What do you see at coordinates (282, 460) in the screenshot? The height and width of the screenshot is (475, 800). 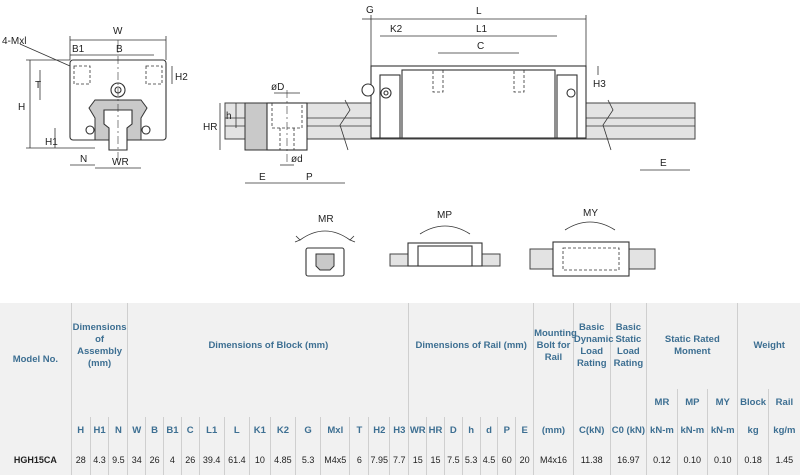 I see `table-cell: 4.85` at bounding box center [282, 460].